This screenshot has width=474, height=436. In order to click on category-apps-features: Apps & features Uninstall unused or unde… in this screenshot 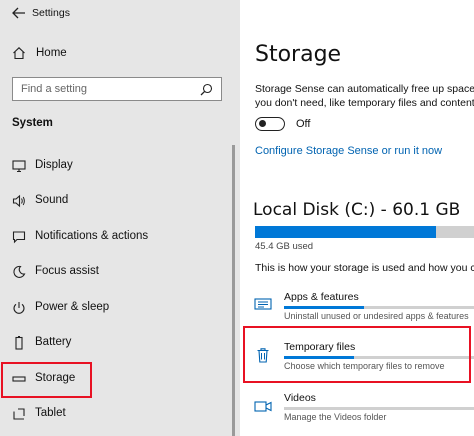, I will do `click(357, 309)`.